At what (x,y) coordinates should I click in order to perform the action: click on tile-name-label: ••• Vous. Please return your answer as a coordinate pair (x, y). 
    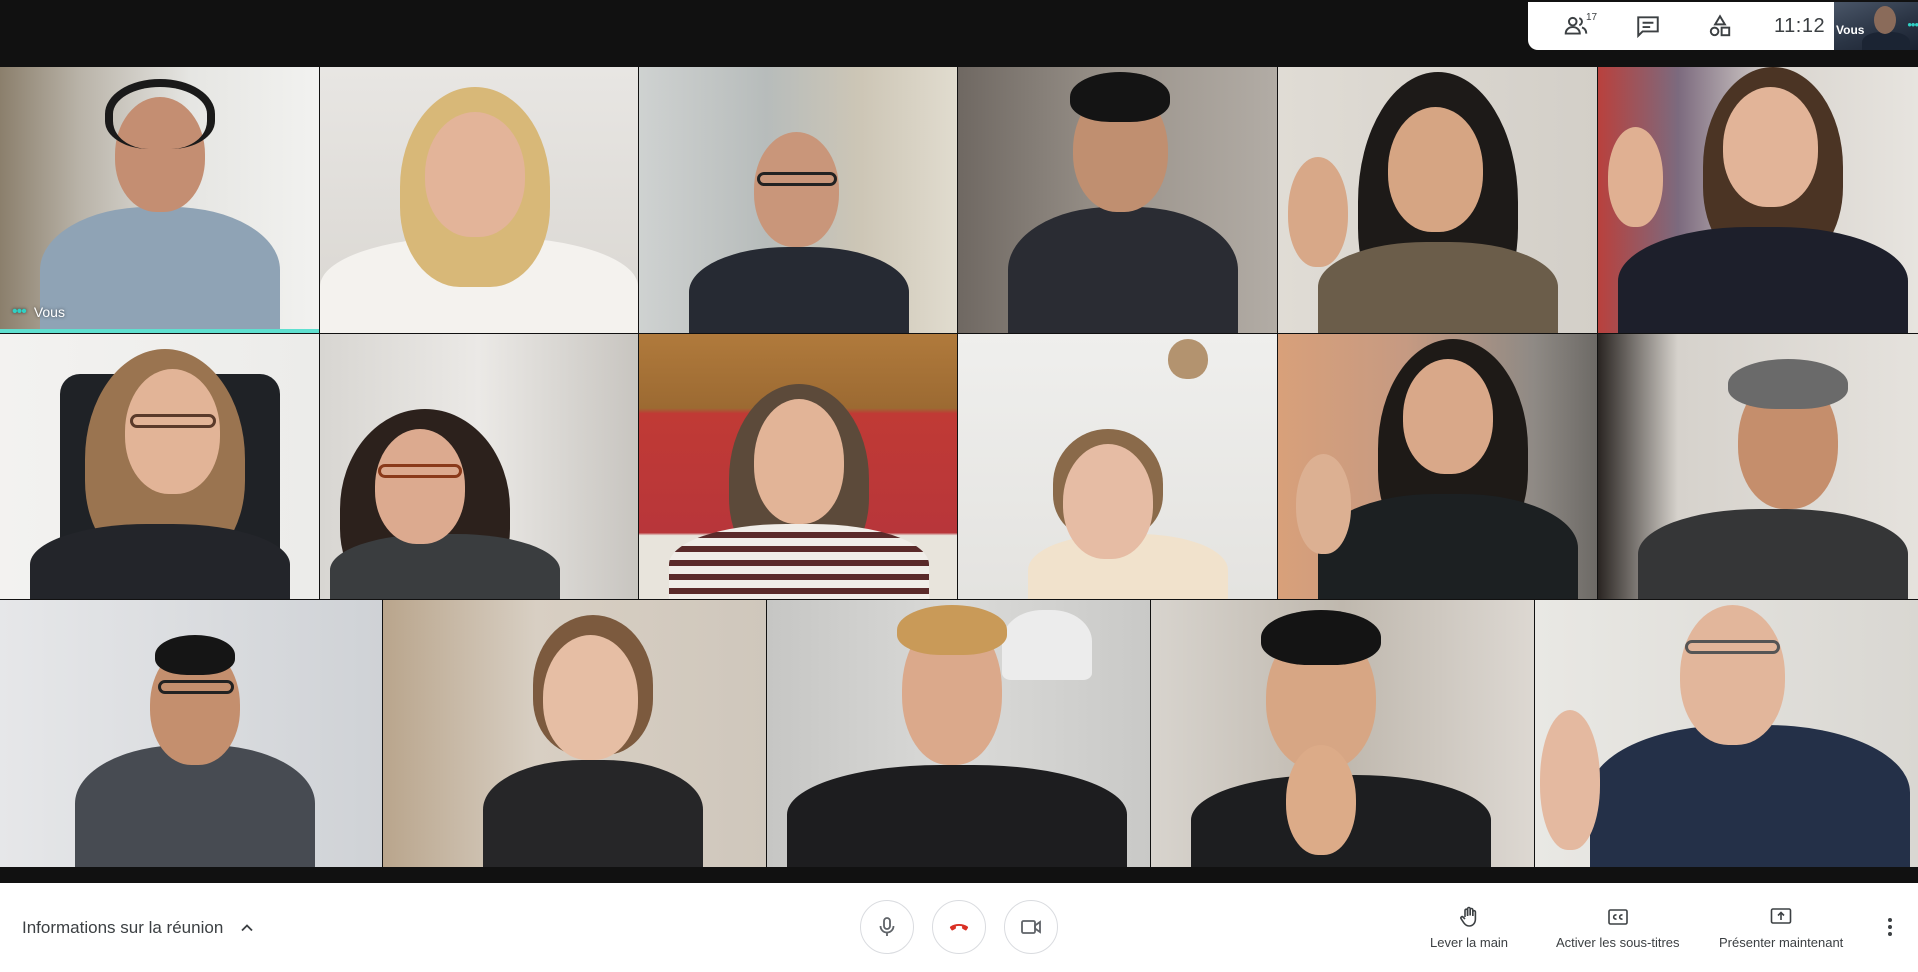
    Looking at the image, I should click on (38, 312).